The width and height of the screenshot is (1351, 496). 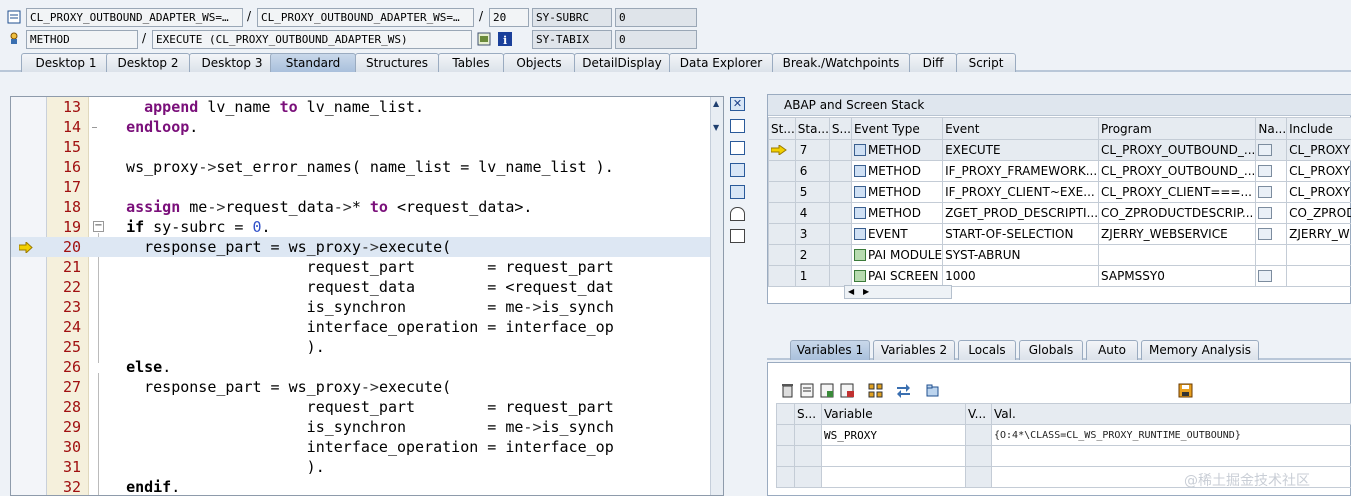 I want to click on tab-diff: Diff, so click(x=933, y=62).